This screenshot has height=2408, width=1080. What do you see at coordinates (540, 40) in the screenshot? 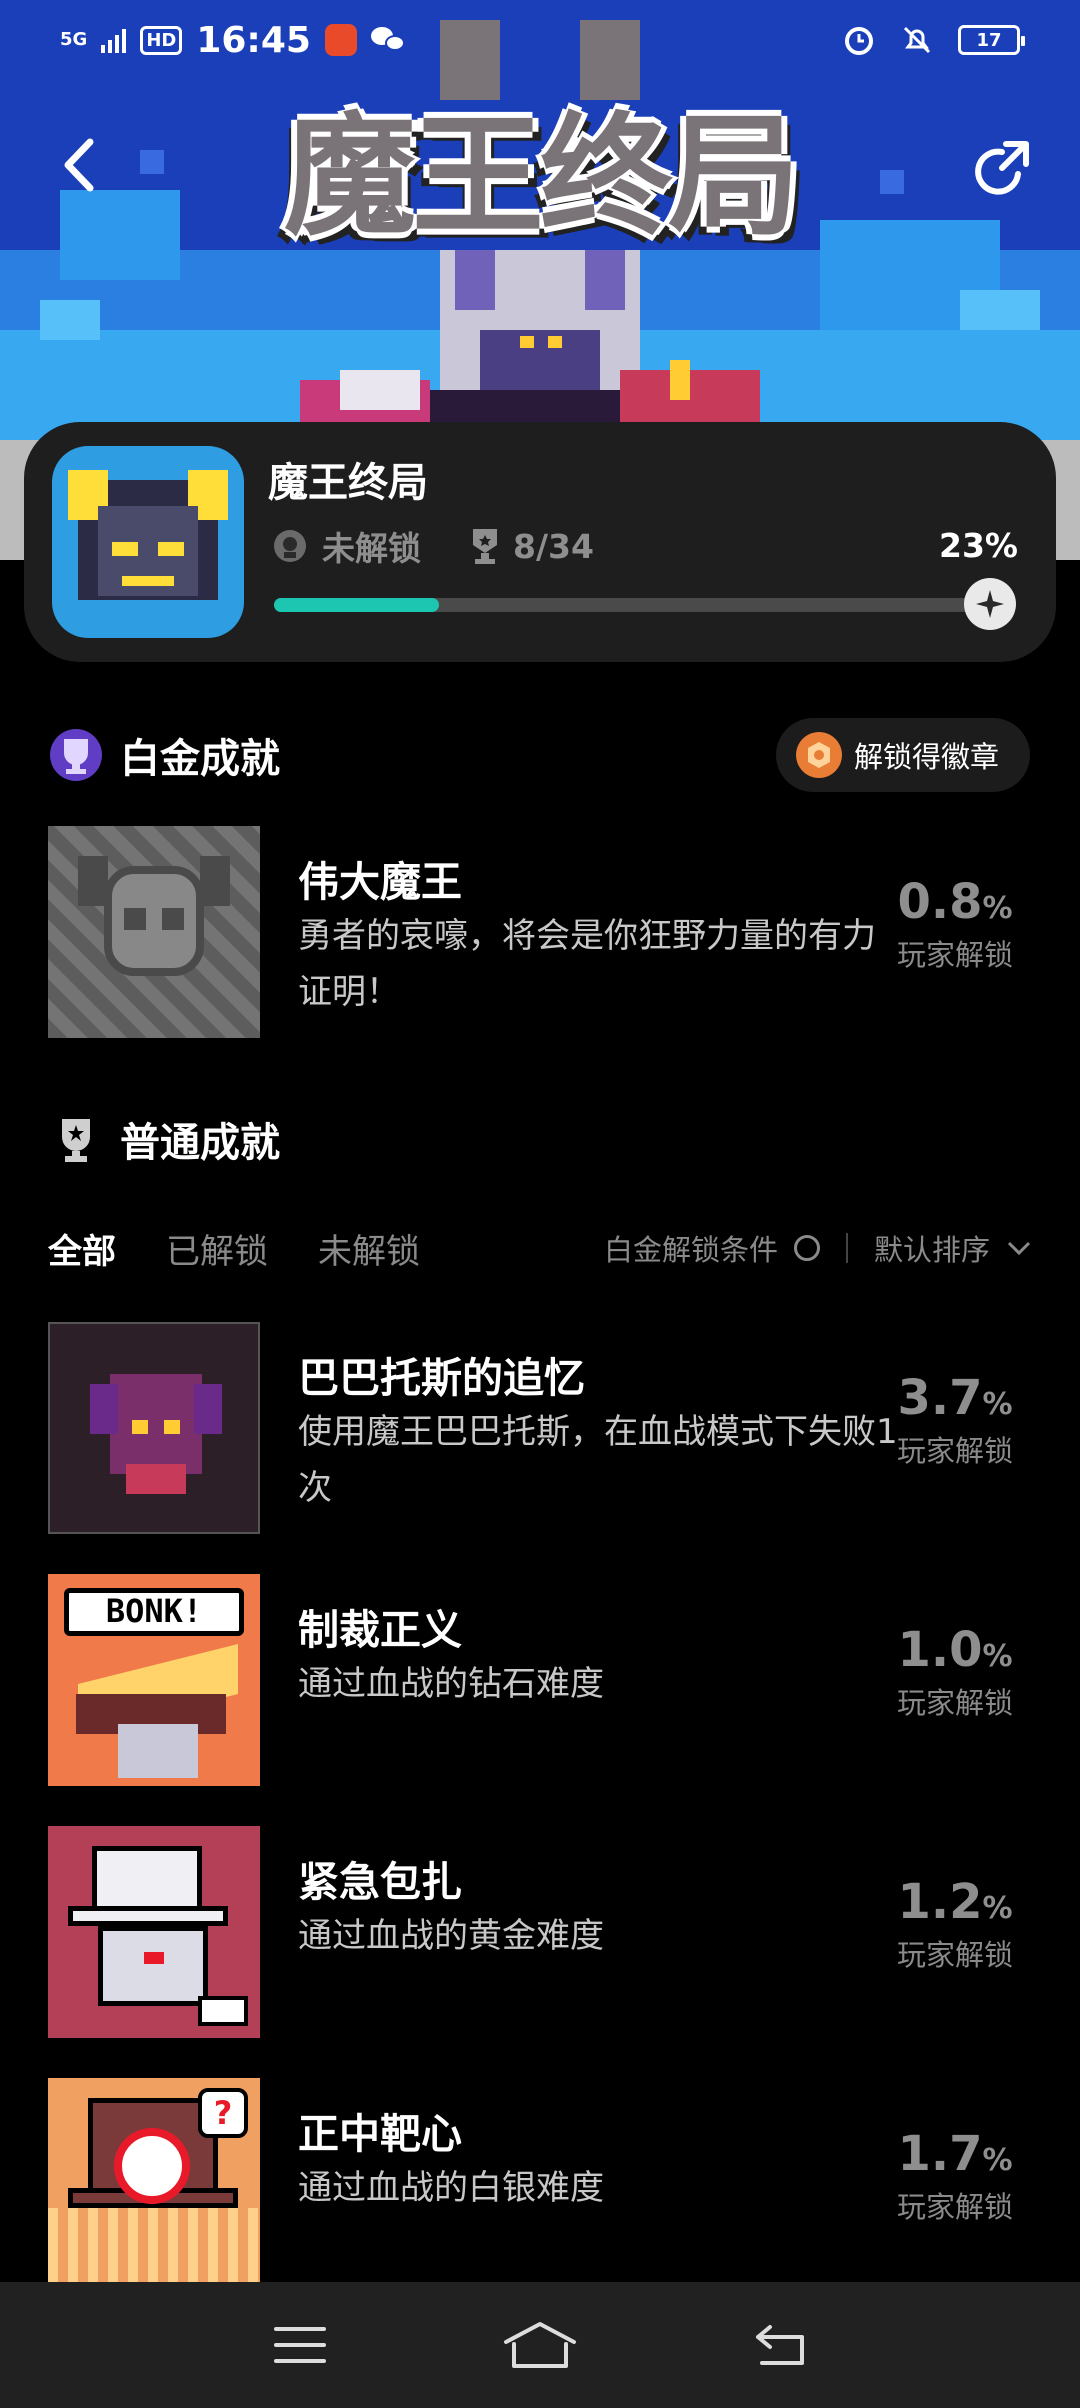
I see `status-bar: 5G HD 16:45 17` at bounding box center [540, 40].